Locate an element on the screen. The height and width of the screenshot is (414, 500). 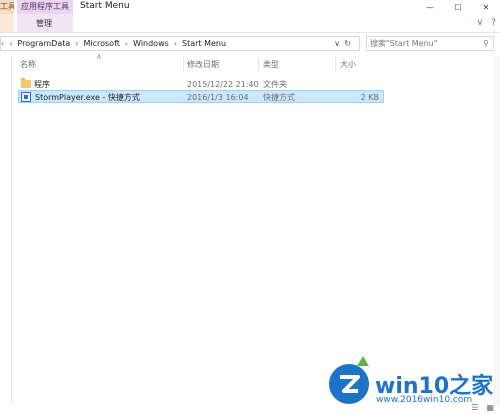
refresh-icon: ↻ is located at coordinates (347, 43).